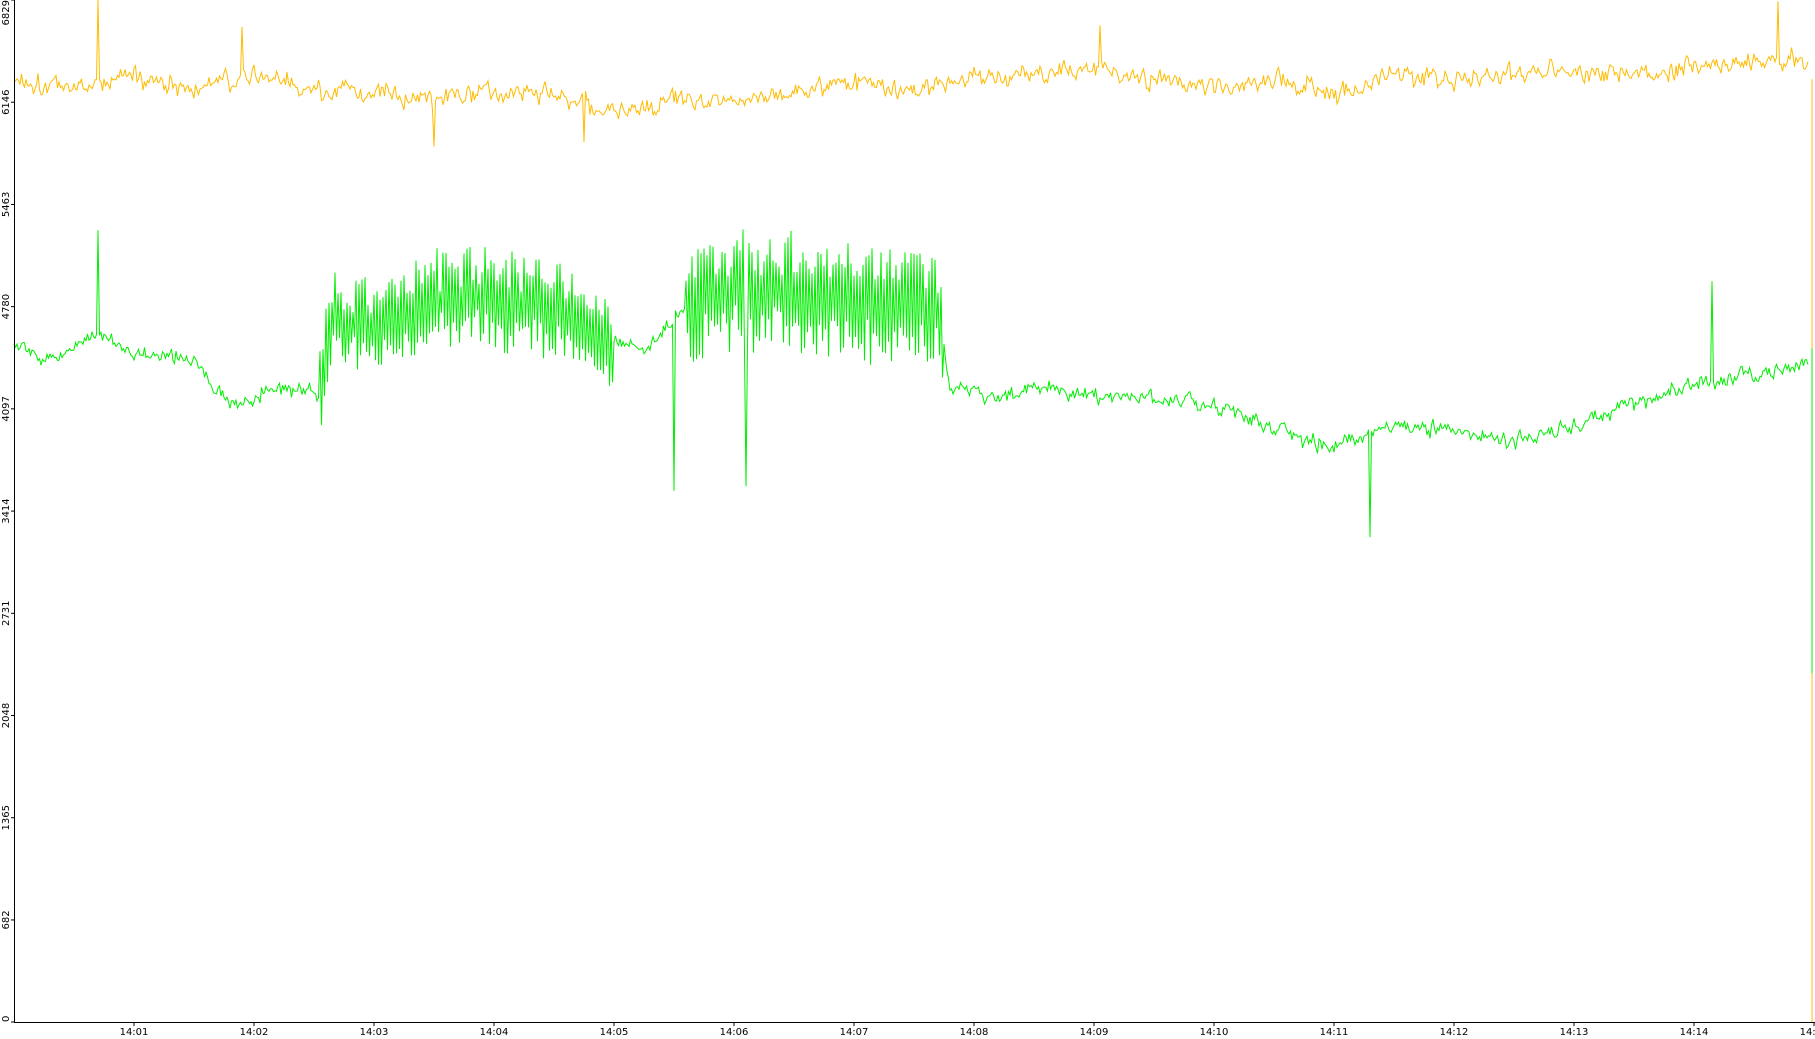  What do you see at coordinates (854, 1032) in the screenshot?
I see `x-tick-label: 14:07` at bounding box center [854, 1032].